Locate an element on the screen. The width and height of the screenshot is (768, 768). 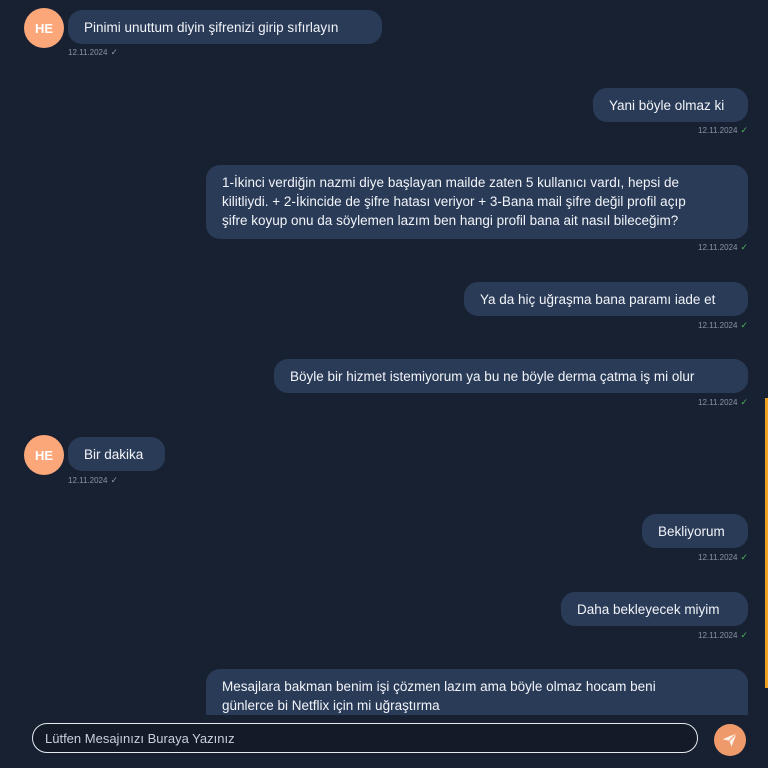
paper-plane-icon is located at coordinates (730, 739).